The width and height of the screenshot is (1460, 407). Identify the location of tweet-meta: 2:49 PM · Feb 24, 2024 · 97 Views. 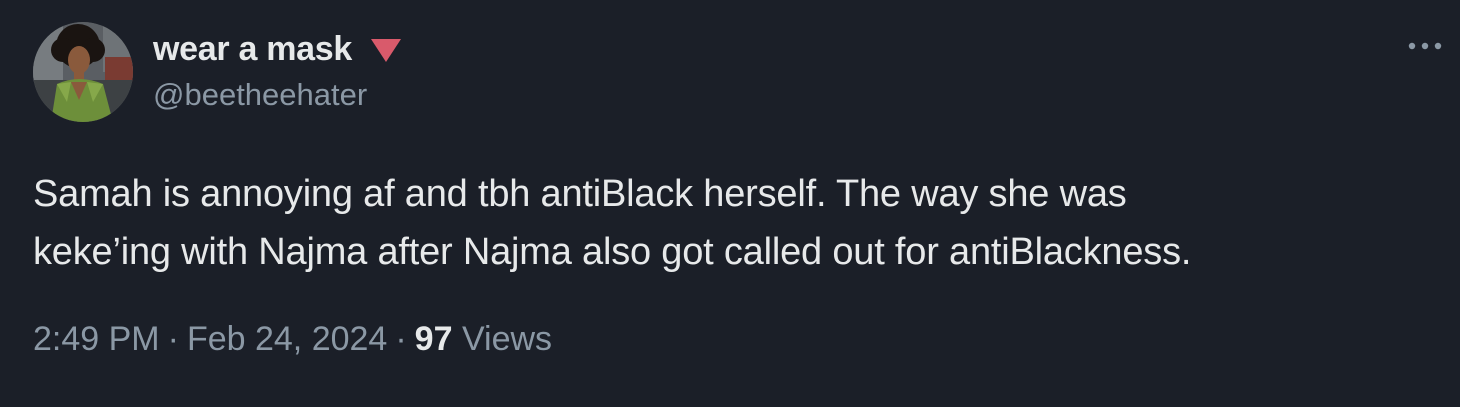
(292, 339).